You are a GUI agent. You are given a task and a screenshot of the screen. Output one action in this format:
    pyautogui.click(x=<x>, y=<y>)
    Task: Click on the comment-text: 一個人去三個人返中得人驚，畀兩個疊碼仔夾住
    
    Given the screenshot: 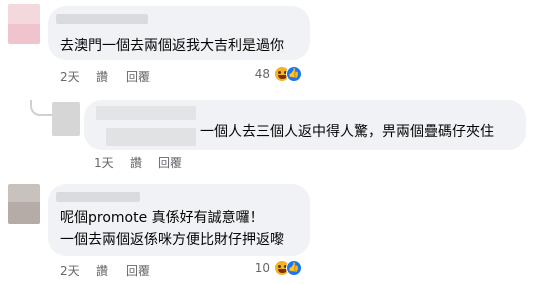 What is the action you would take?
    pyautogui.click(x=347, y=132)
    